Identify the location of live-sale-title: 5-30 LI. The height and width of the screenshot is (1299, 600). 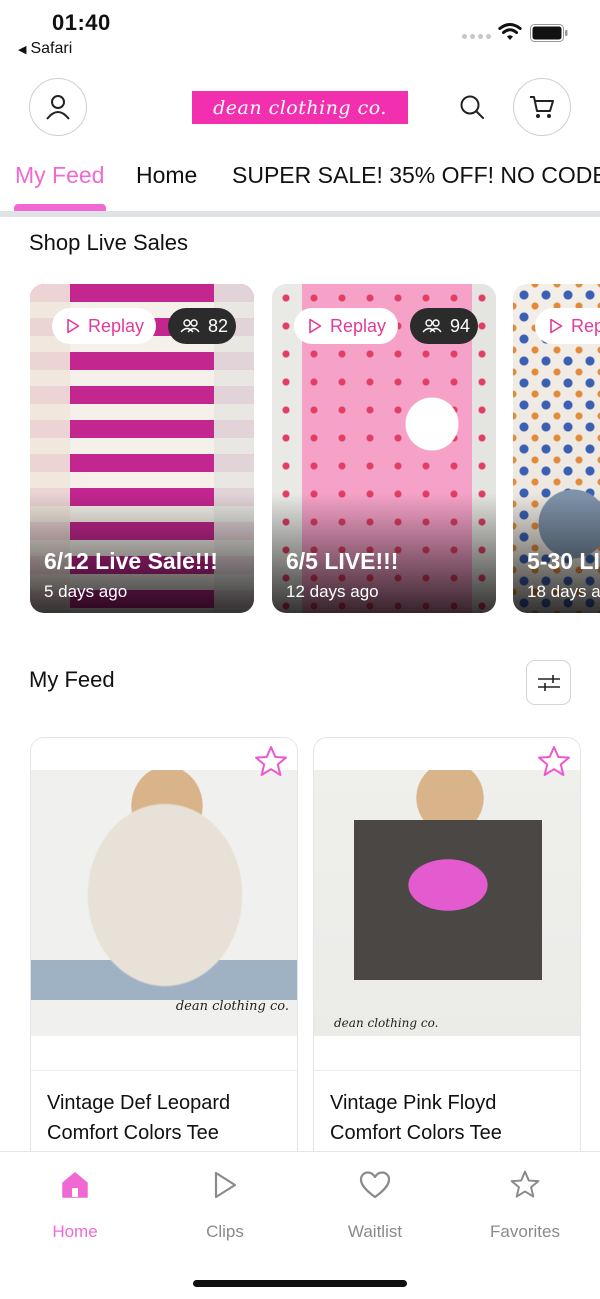
(563, 561).